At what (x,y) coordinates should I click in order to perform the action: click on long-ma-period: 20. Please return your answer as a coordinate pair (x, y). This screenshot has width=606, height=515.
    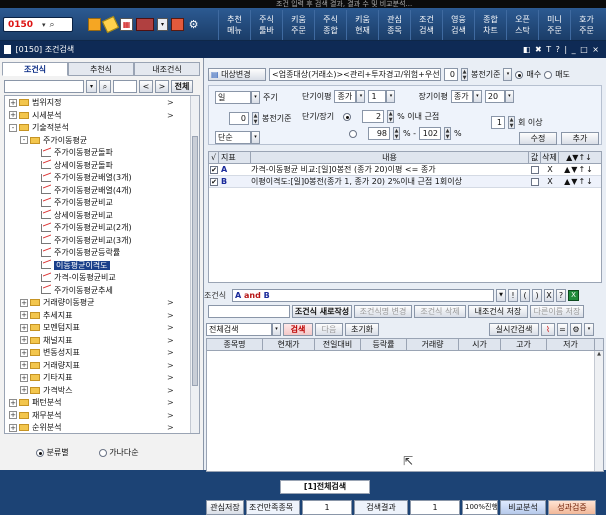
    Looking at the image, I should click on (494, 96).